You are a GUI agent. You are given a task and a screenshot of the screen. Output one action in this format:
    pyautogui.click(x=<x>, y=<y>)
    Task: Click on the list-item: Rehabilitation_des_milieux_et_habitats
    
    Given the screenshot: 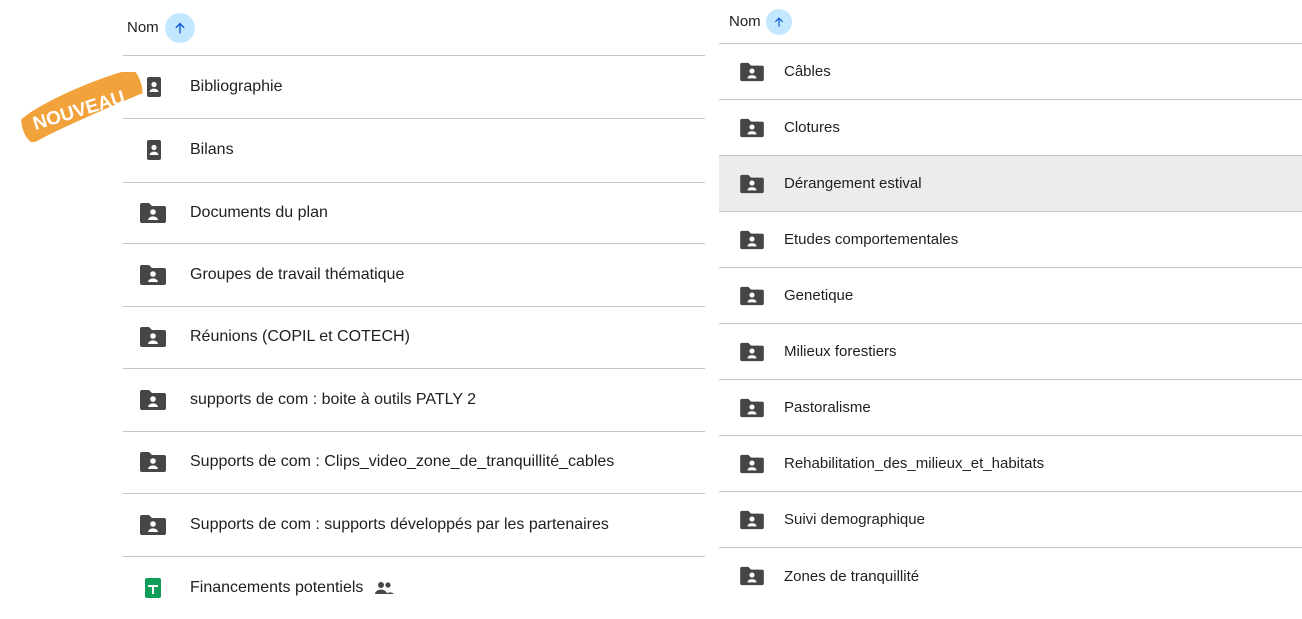 What is the action you would take?
    pyautogui.click(x=1010, y=464)
    